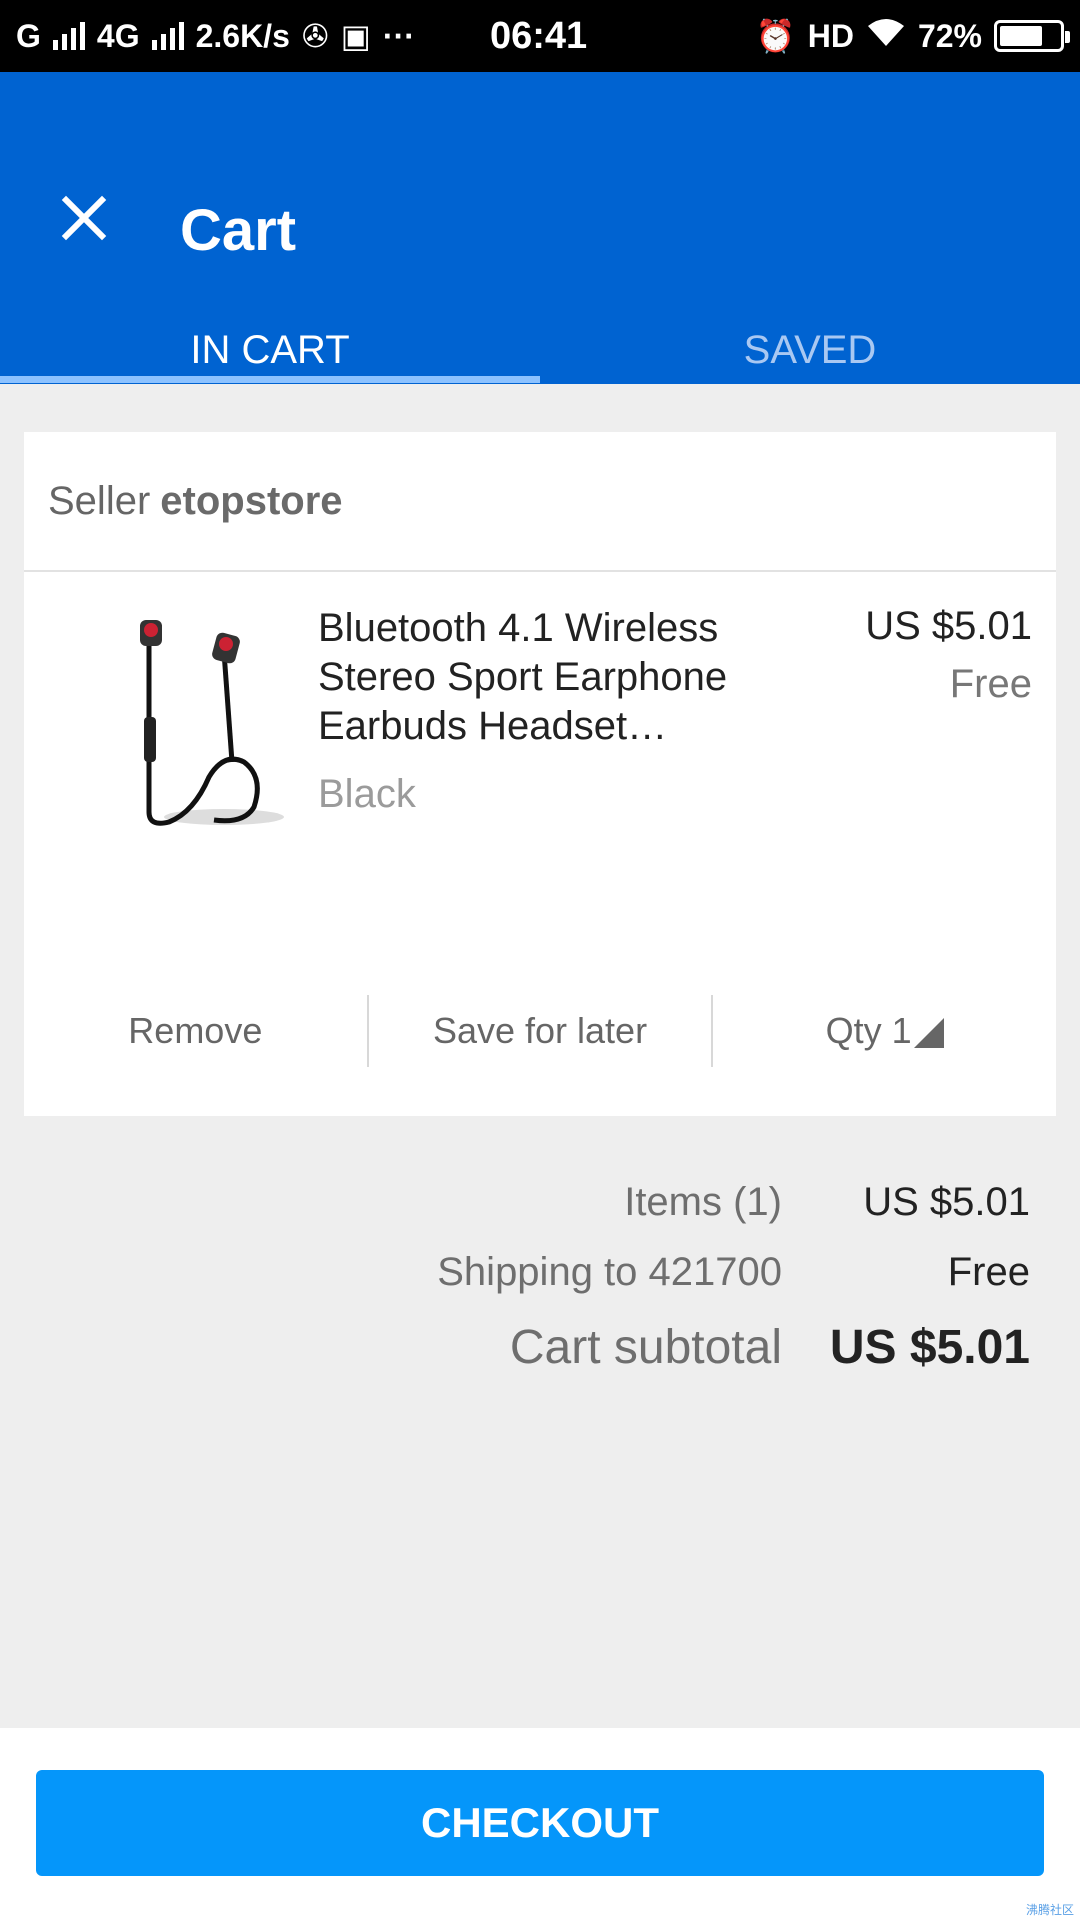 This screenshot has height=1920, width=1080. Describe the element at coordinates (868, 1030) in the screenshot. I see `quantity-label: Qty 1` at that location.